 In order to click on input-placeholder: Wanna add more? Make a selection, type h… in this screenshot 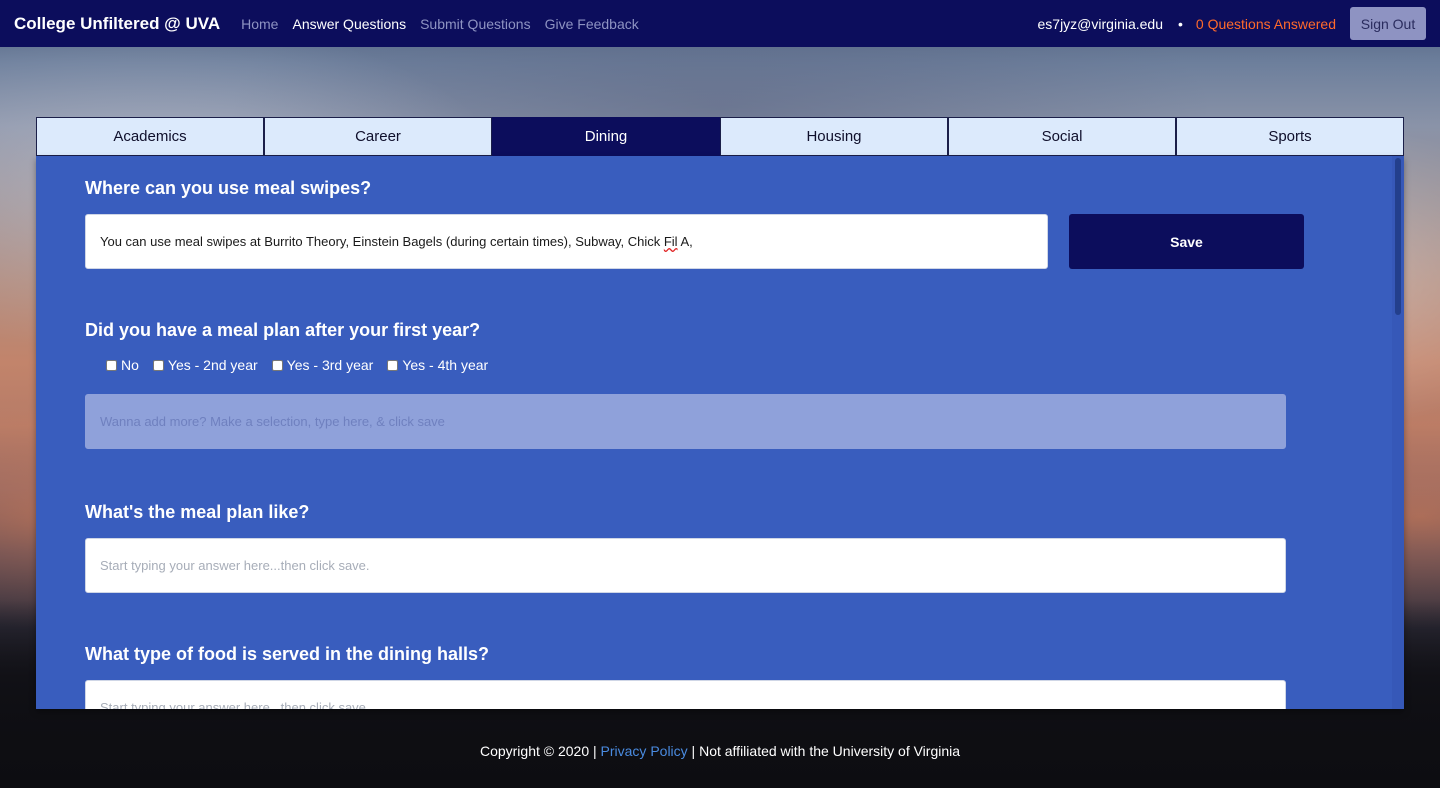, I will do `click(272, 421)`.